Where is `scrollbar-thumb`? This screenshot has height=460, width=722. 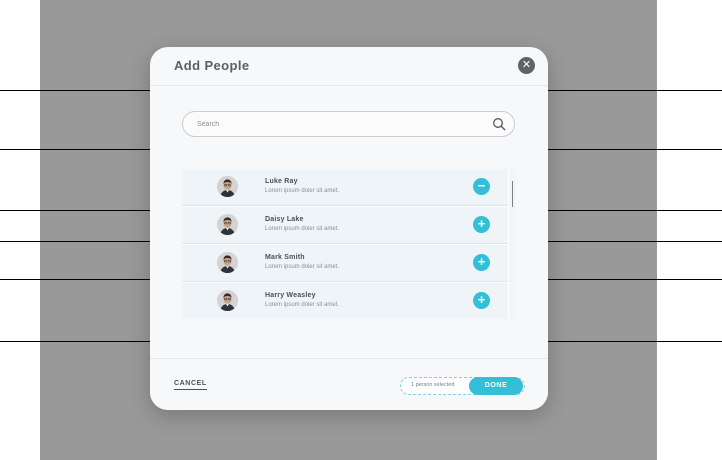 scrollbar-thumb is located at coordinates (512, 194).